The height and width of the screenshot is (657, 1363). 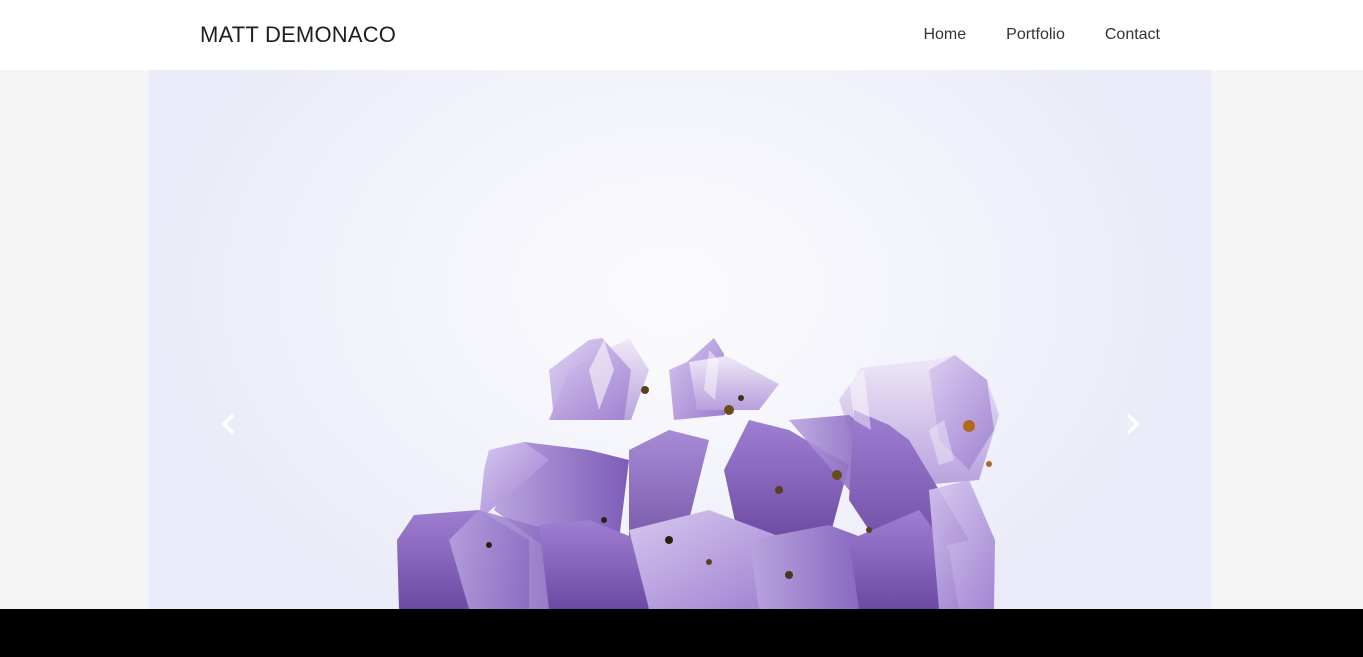 I want to click on nav-link-home: Home, so click(x=944, y=35).